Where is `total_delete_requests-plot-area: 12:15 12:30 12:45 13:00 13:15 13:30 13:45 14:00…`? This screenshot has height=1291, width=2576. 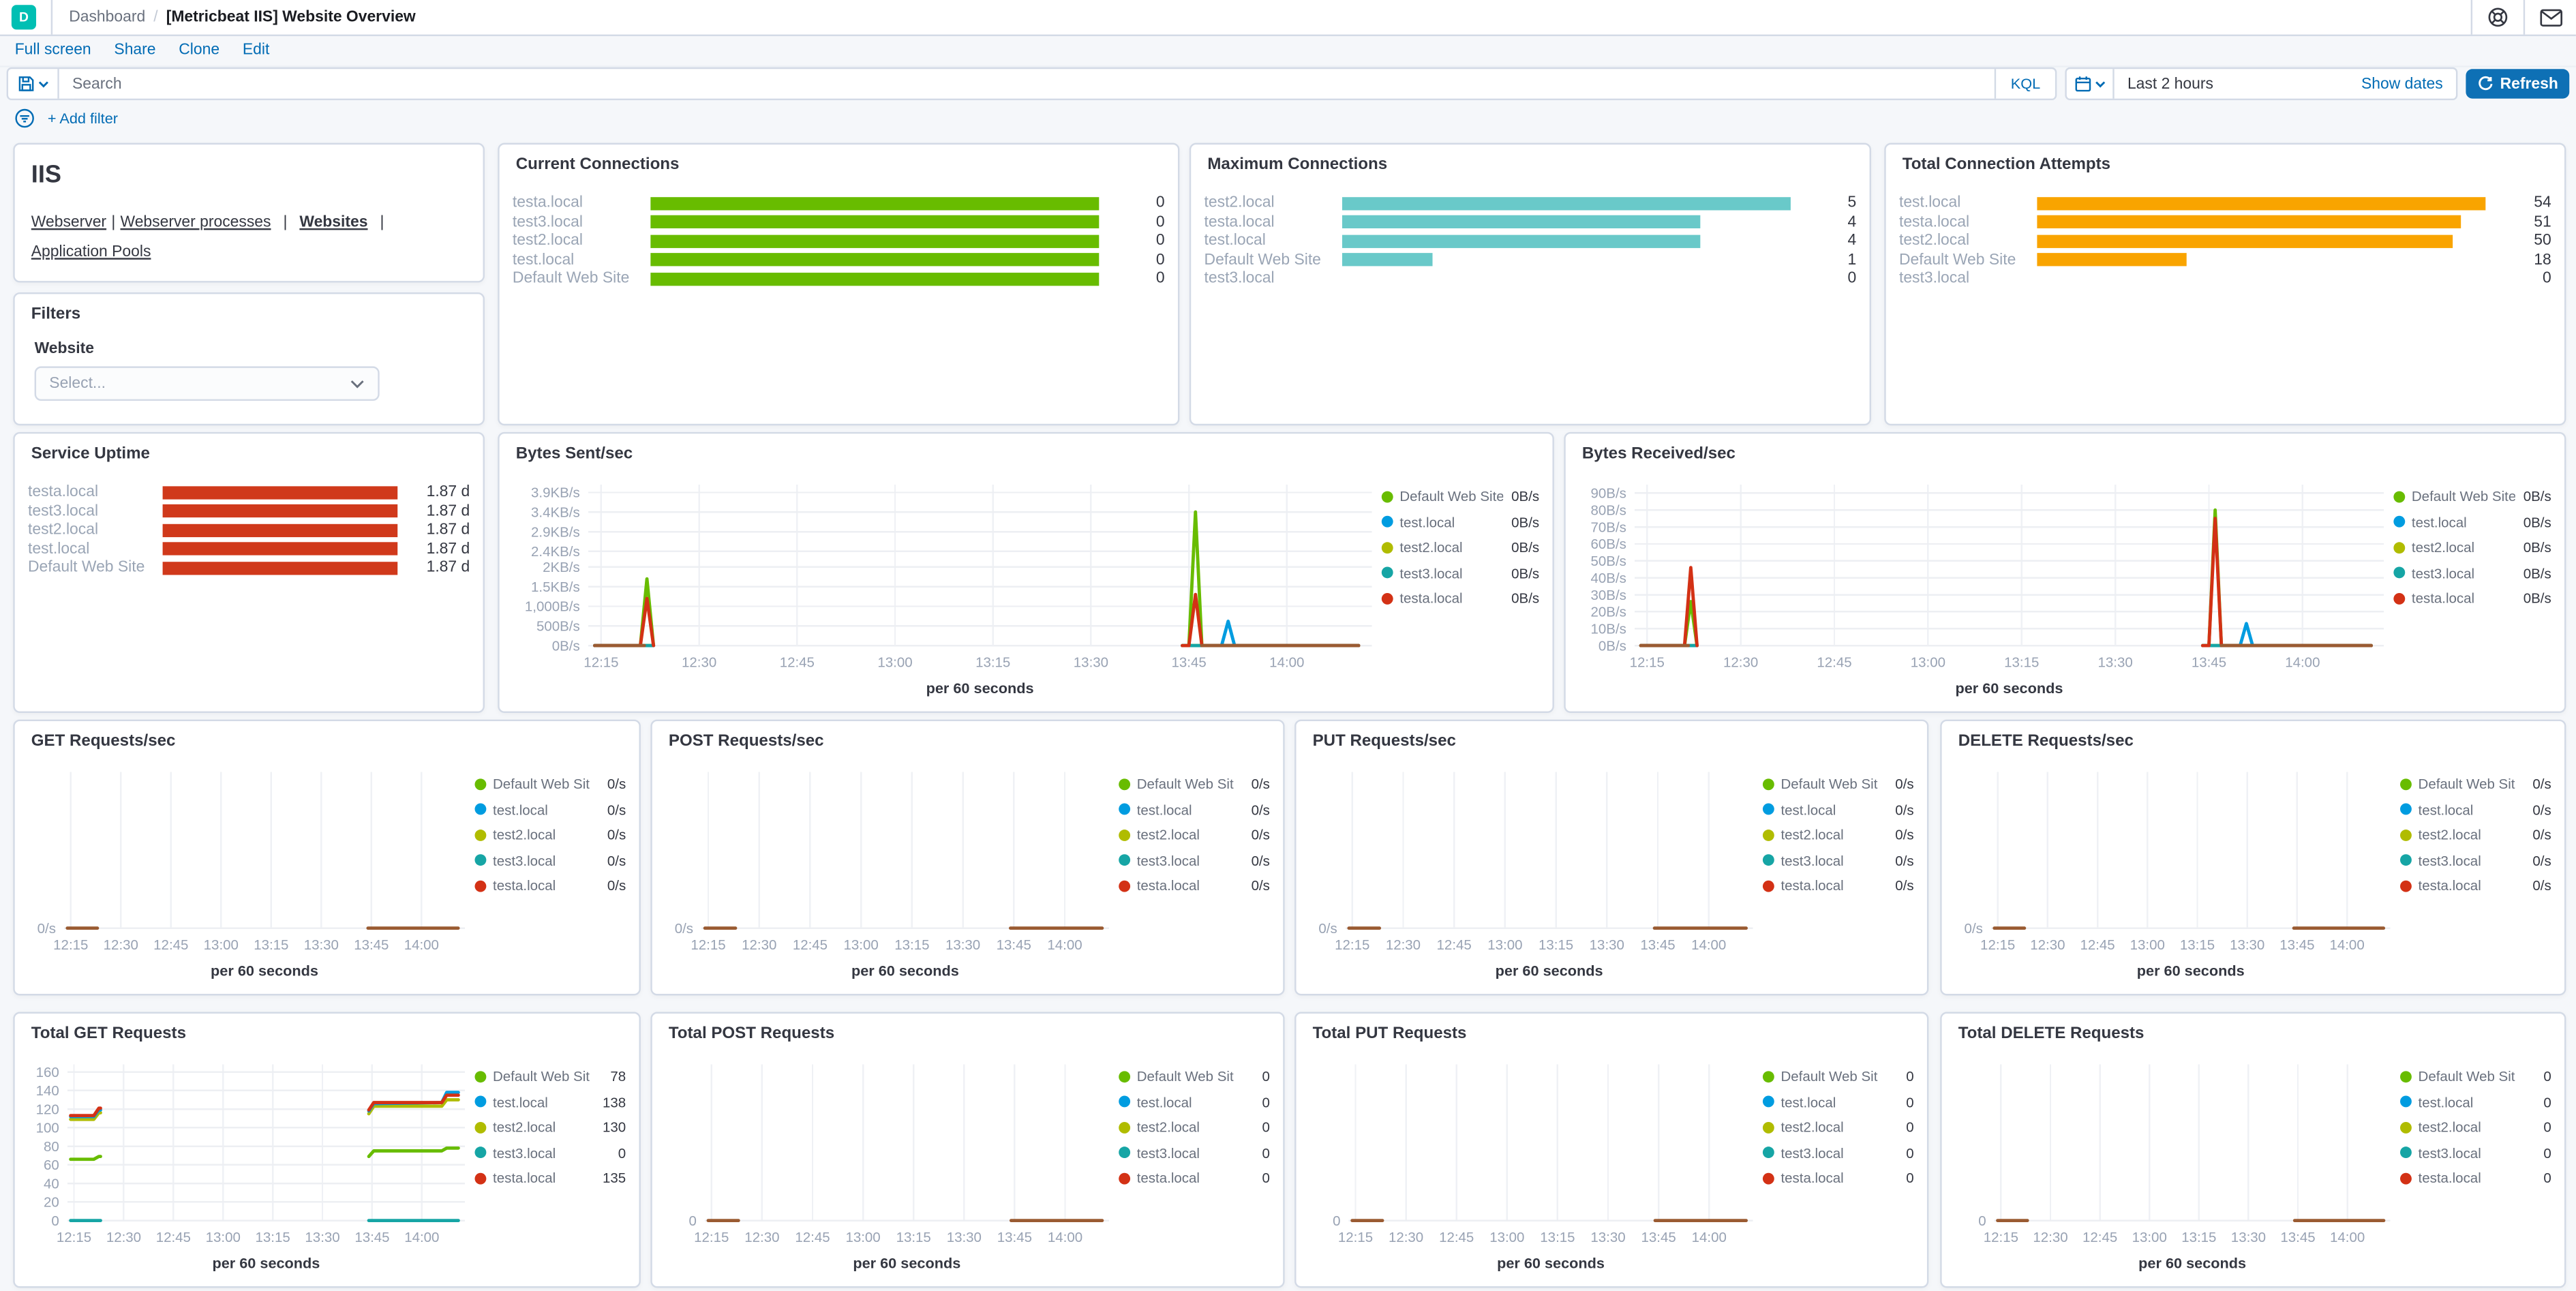 total_delete_requests-plot-area: 12:15 12:30 12:45 13:00 13:15 13:30 13:45 14:00… is located at coordinates (2177, 1165).